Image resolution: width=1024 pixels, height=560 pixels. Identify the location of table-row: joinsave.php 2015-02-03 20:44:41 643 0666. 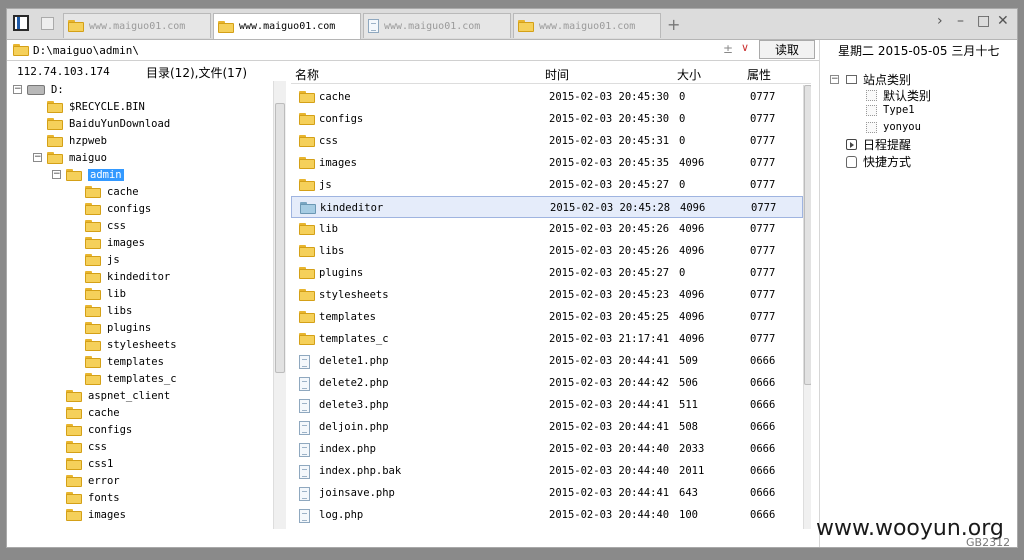
(547, 493).